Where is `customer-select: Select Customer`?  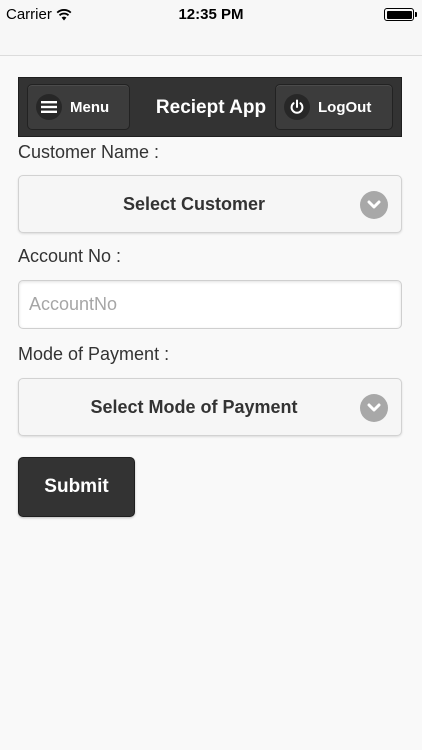
customer-select: Select Customer is located at coordinates (210, 204).